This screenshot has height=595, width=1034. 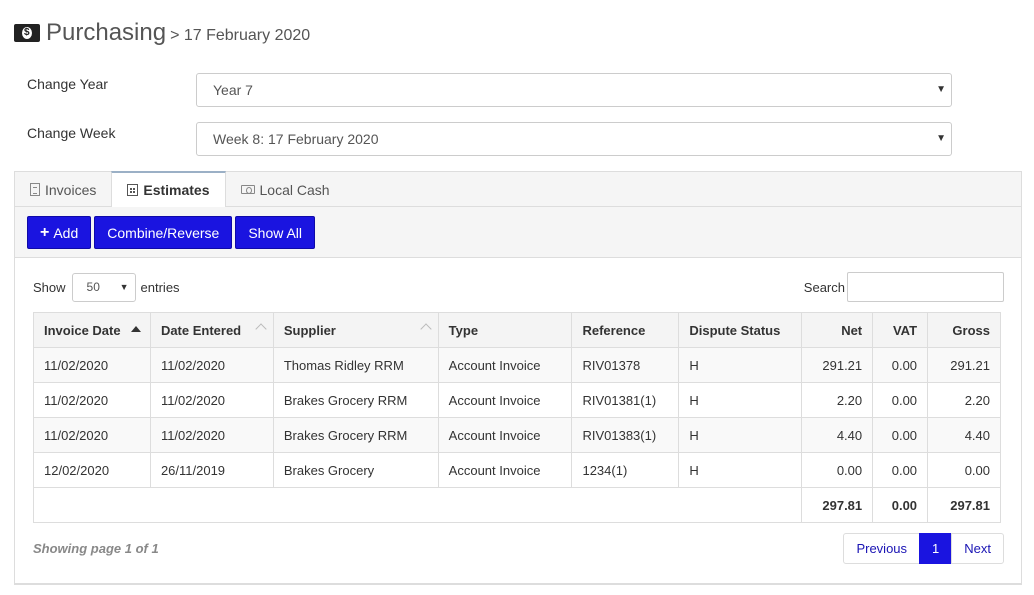 I want to click on column-header-invoice-date: Invoice Date, so click(x=92, y=330).